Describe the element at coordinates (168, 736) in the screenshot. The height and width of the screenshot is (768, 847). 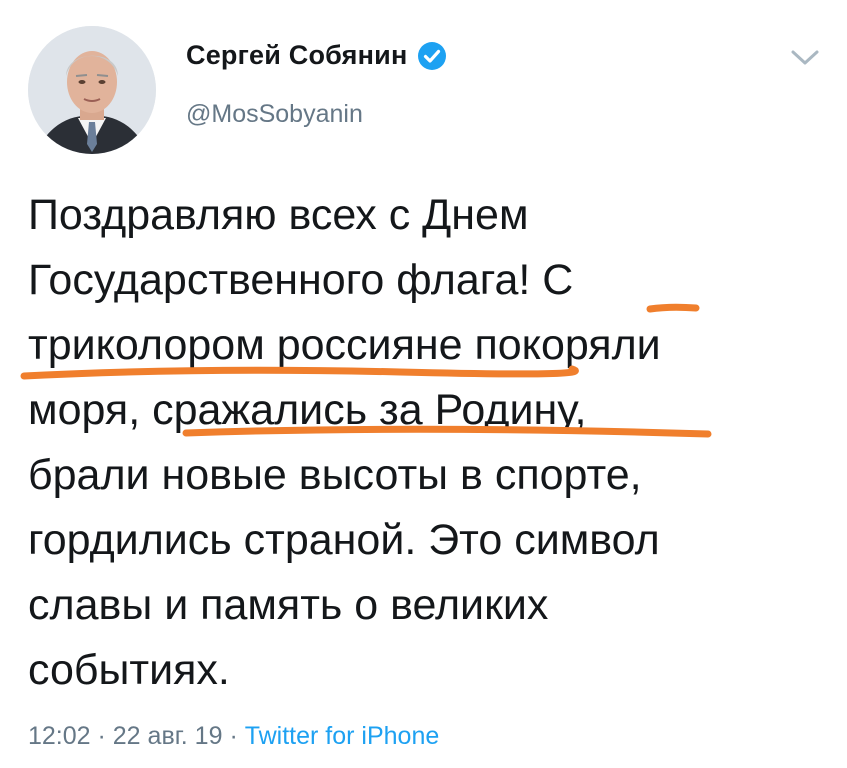
I see `tweet-date: 22 авг. 19` at that location.